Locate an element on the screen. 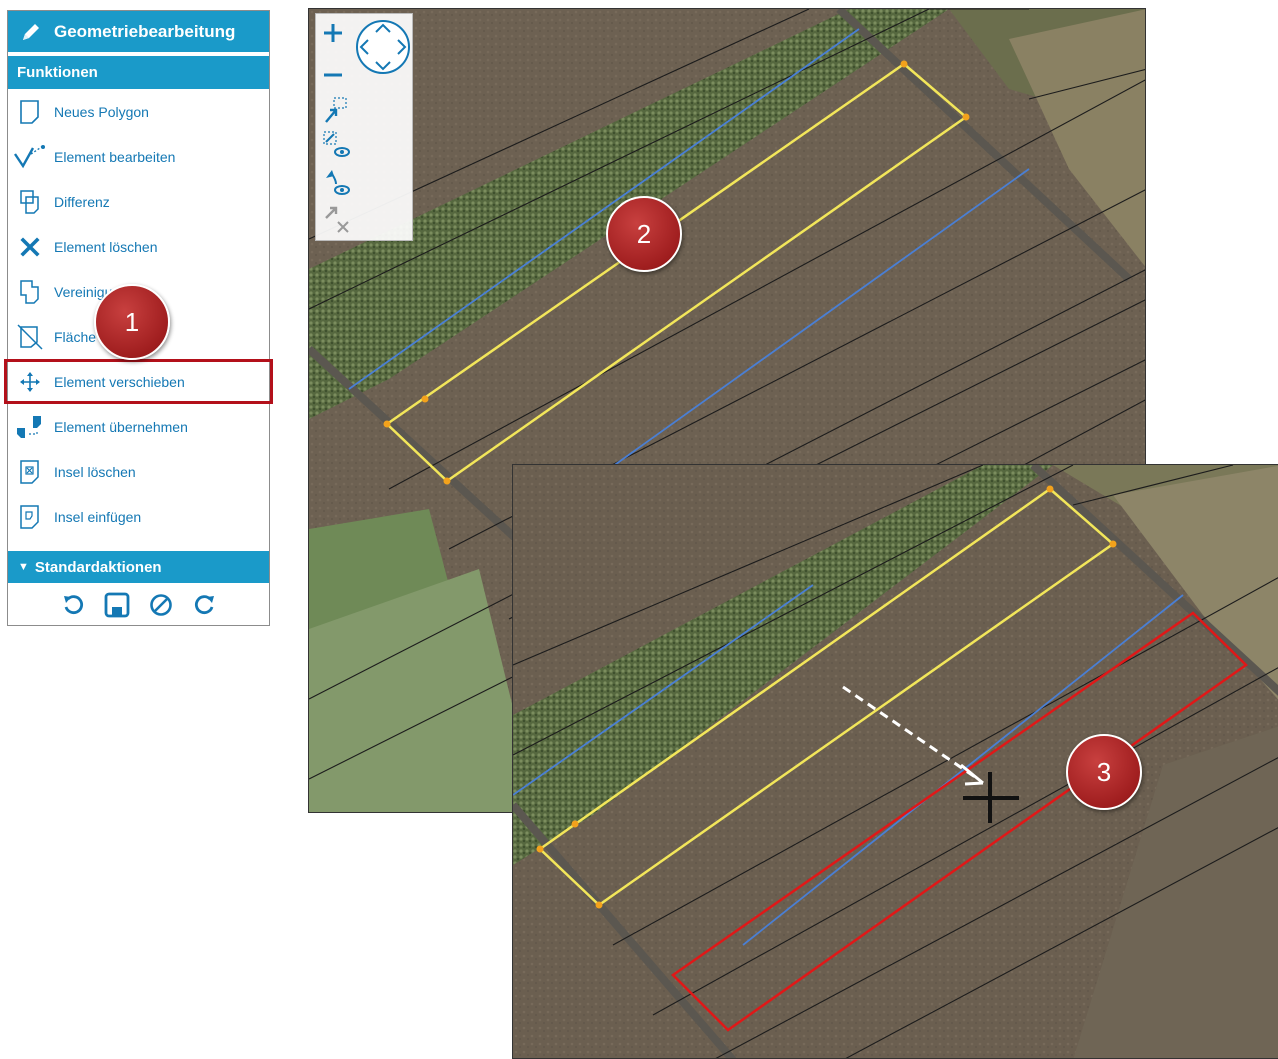  zoom-in-icon is located at coordinates (333, 33).